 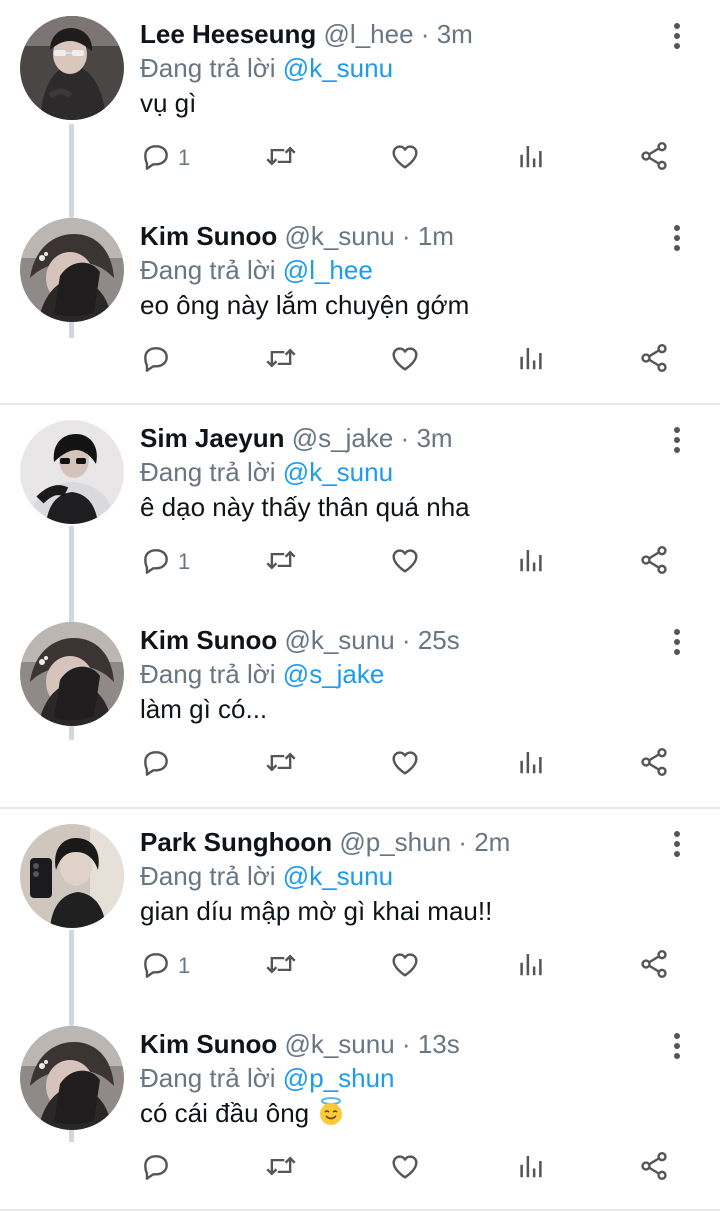 I want to click on reply-icon, so click(x=156, y=562).